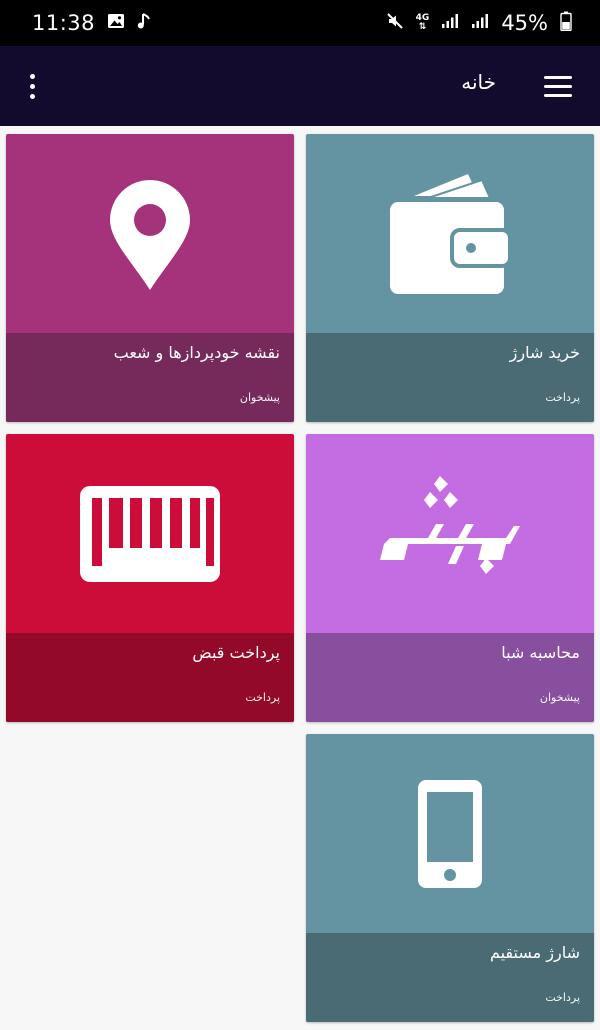  What do you see at coordinates (116, 23) in the screenshot?
I see `image-icon` at bounding box center [116, 23].